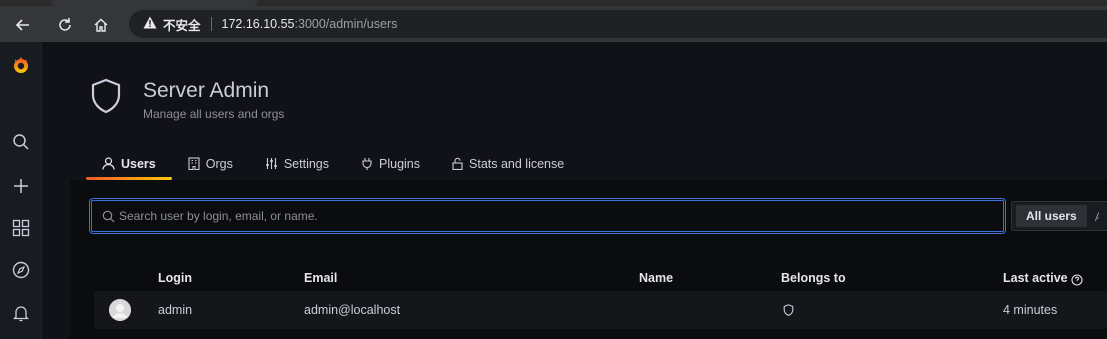  Describe the element at coordinates (320, 278) in the screenshot. I see `column-email: Email` at that location.